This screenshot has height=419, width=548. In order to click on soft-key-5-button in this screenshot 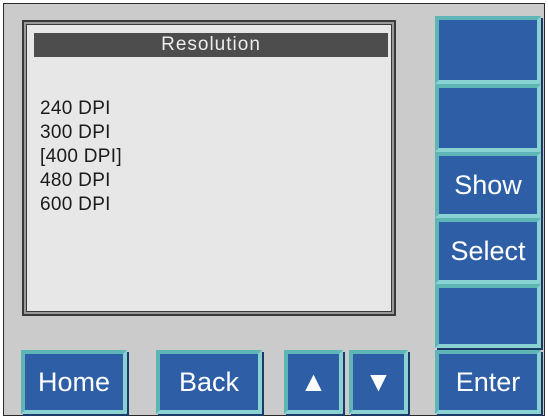, I will do `click(488, 316)`.